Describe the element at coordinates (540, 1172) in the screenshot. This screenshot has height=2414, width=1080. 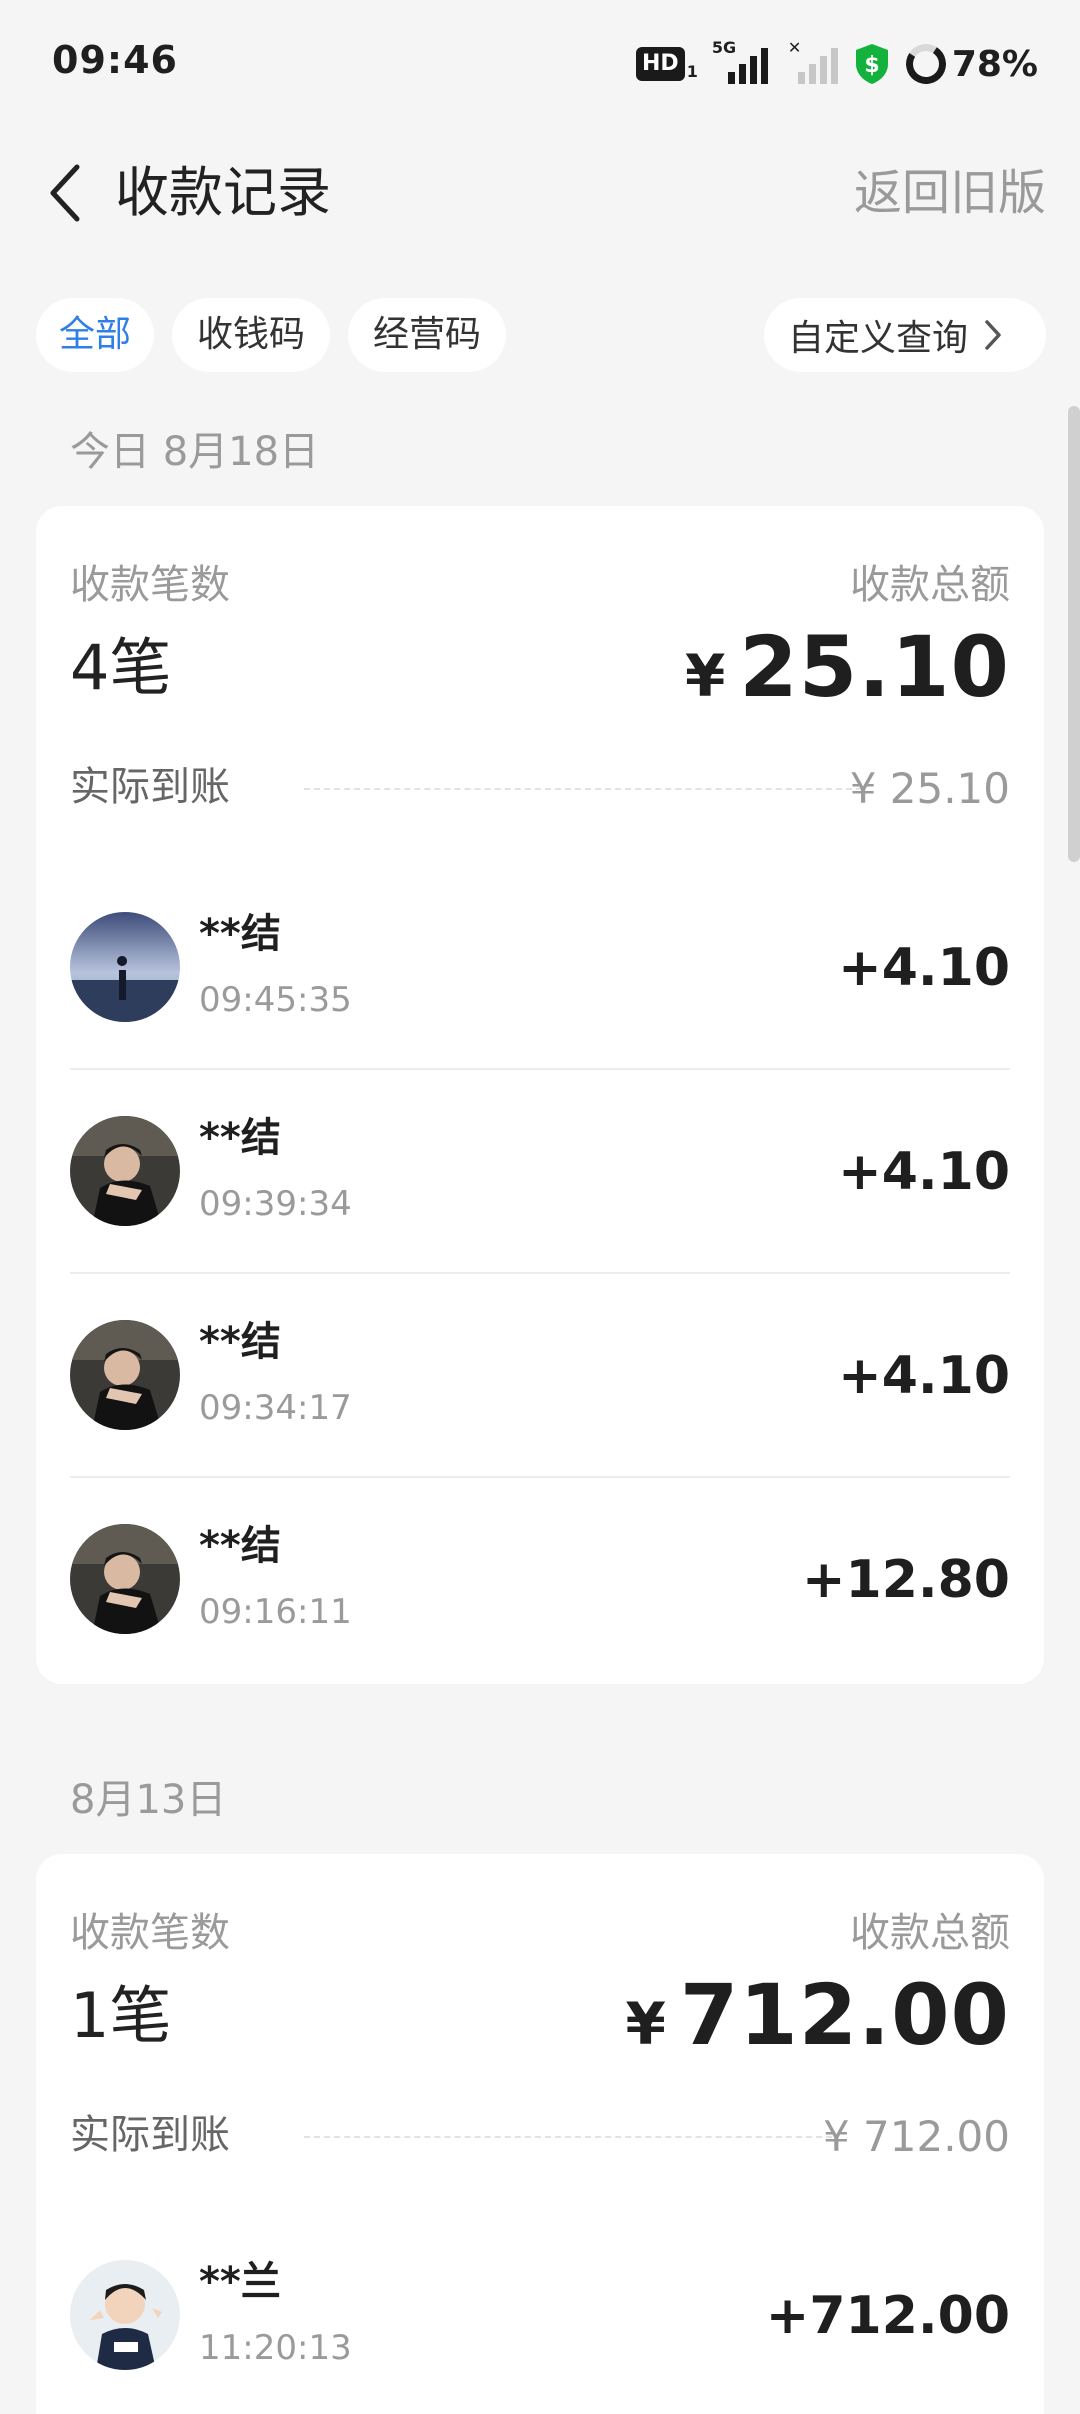
I see `transaction-row: **结 09:39:34 +4.10` at that location.